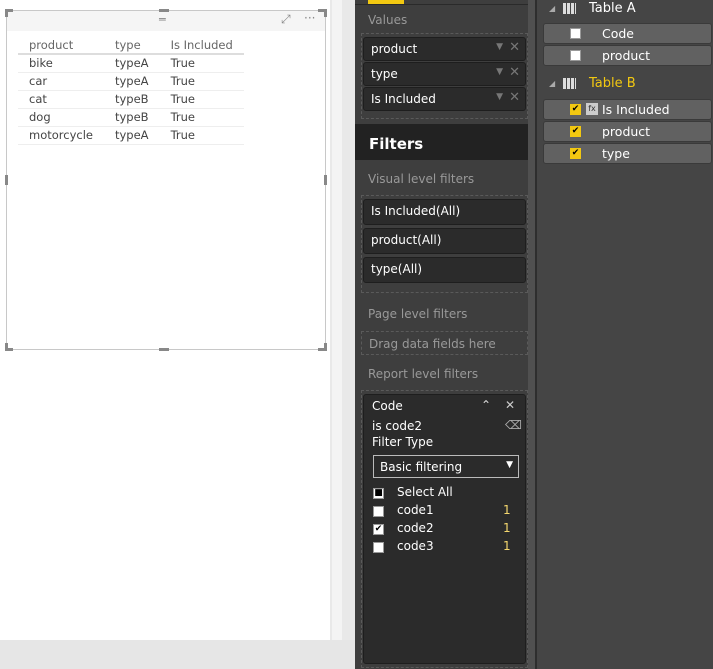 Image resolution: width=713 pixels, height=669 pixels. I want to click on filter-product: product(All), so click(444, 241).